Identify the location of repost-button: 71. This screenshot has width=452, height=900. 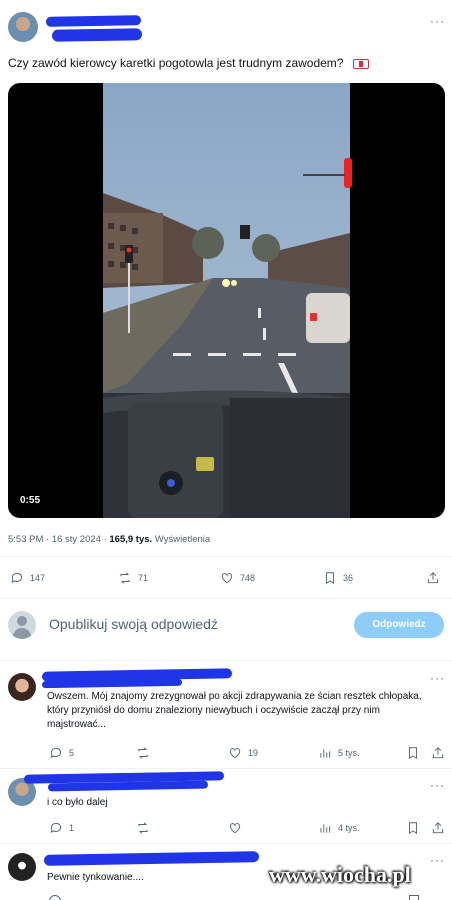
(133, 578).